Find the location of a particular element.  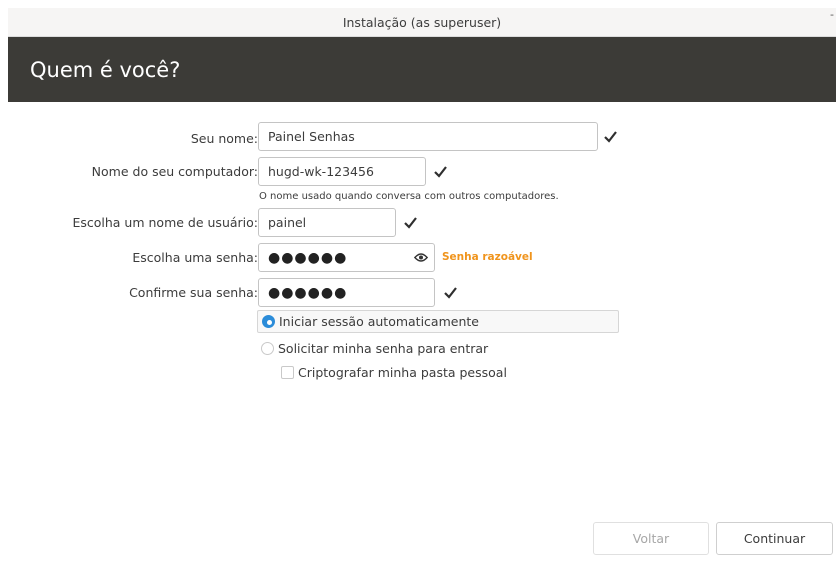

password-input: ●●●●●● is located at coordinates (346, 257).